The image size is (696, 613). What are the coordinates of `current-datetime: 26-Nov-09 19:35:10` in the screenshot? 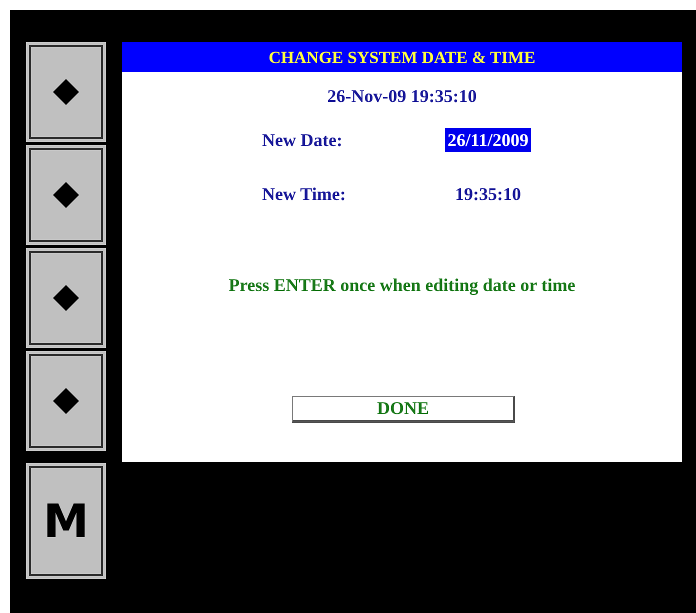 It's located at (402, 96).